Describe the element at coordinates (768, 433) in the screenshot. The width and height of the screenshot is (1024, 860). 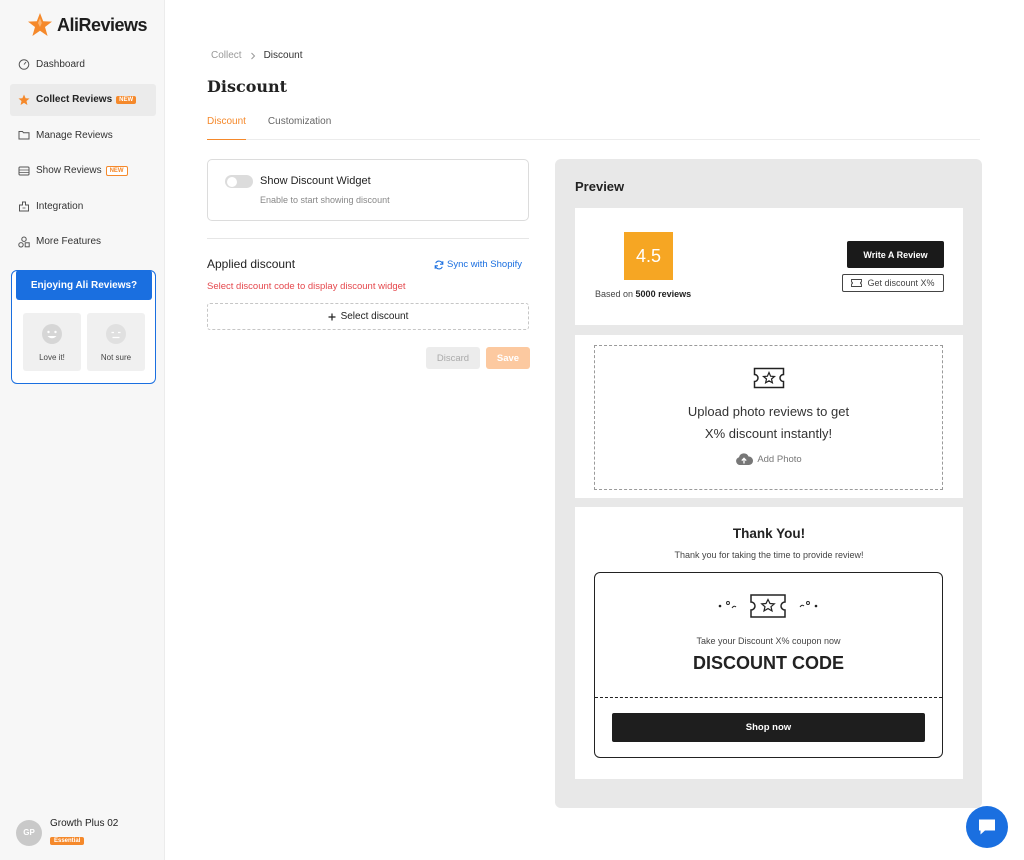
I see `upload-line-2: X% discount instantly!` at that location.